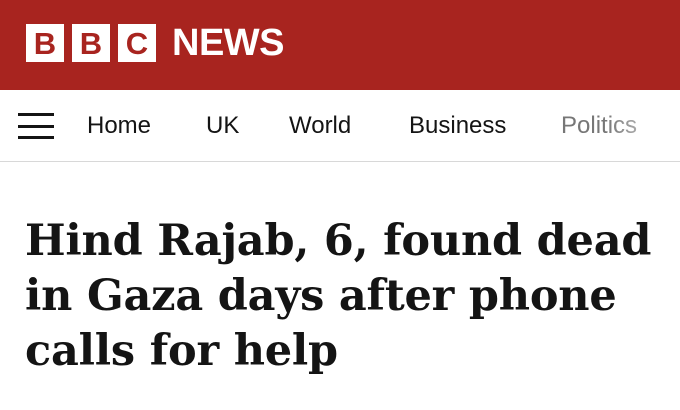 Image resolution: width=680 pixels, height=410 pixels. Describe the element at coordinates (228, 43) in the screenshot. I see `news-wordmark: NEWS` at that location.